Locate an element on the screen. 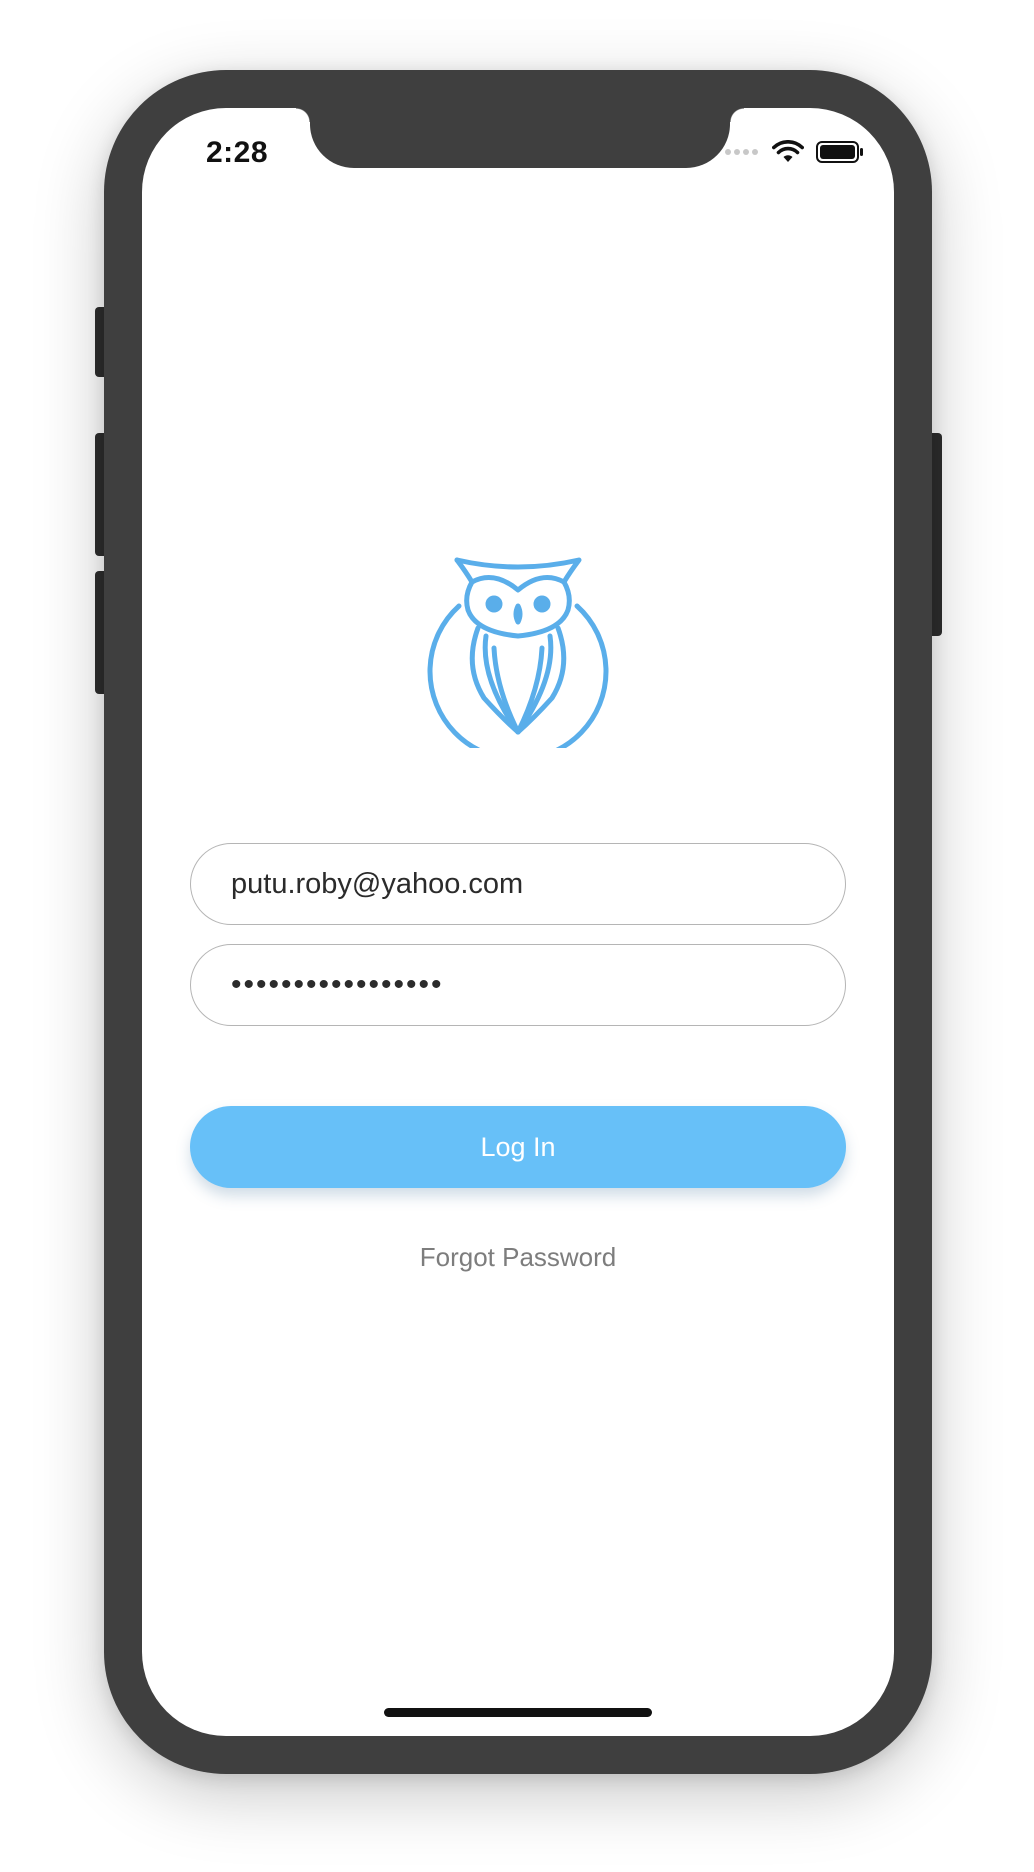  email-value: putu.roby@yahoo.com is located at coordinates (377, 883).